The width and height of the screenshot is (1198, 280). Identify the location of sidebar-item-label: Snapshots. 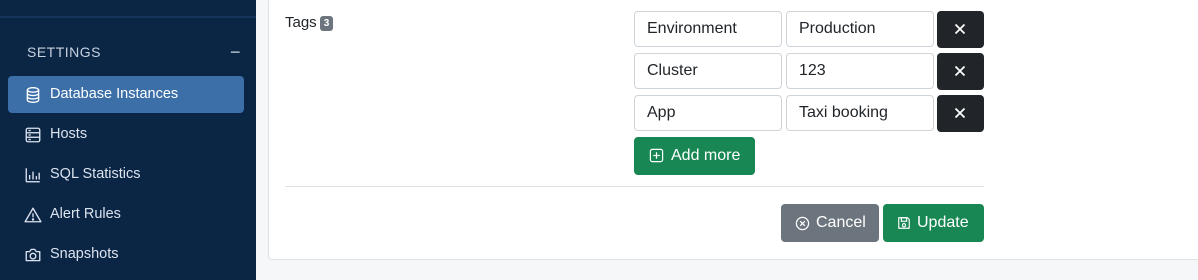
(84, 254).